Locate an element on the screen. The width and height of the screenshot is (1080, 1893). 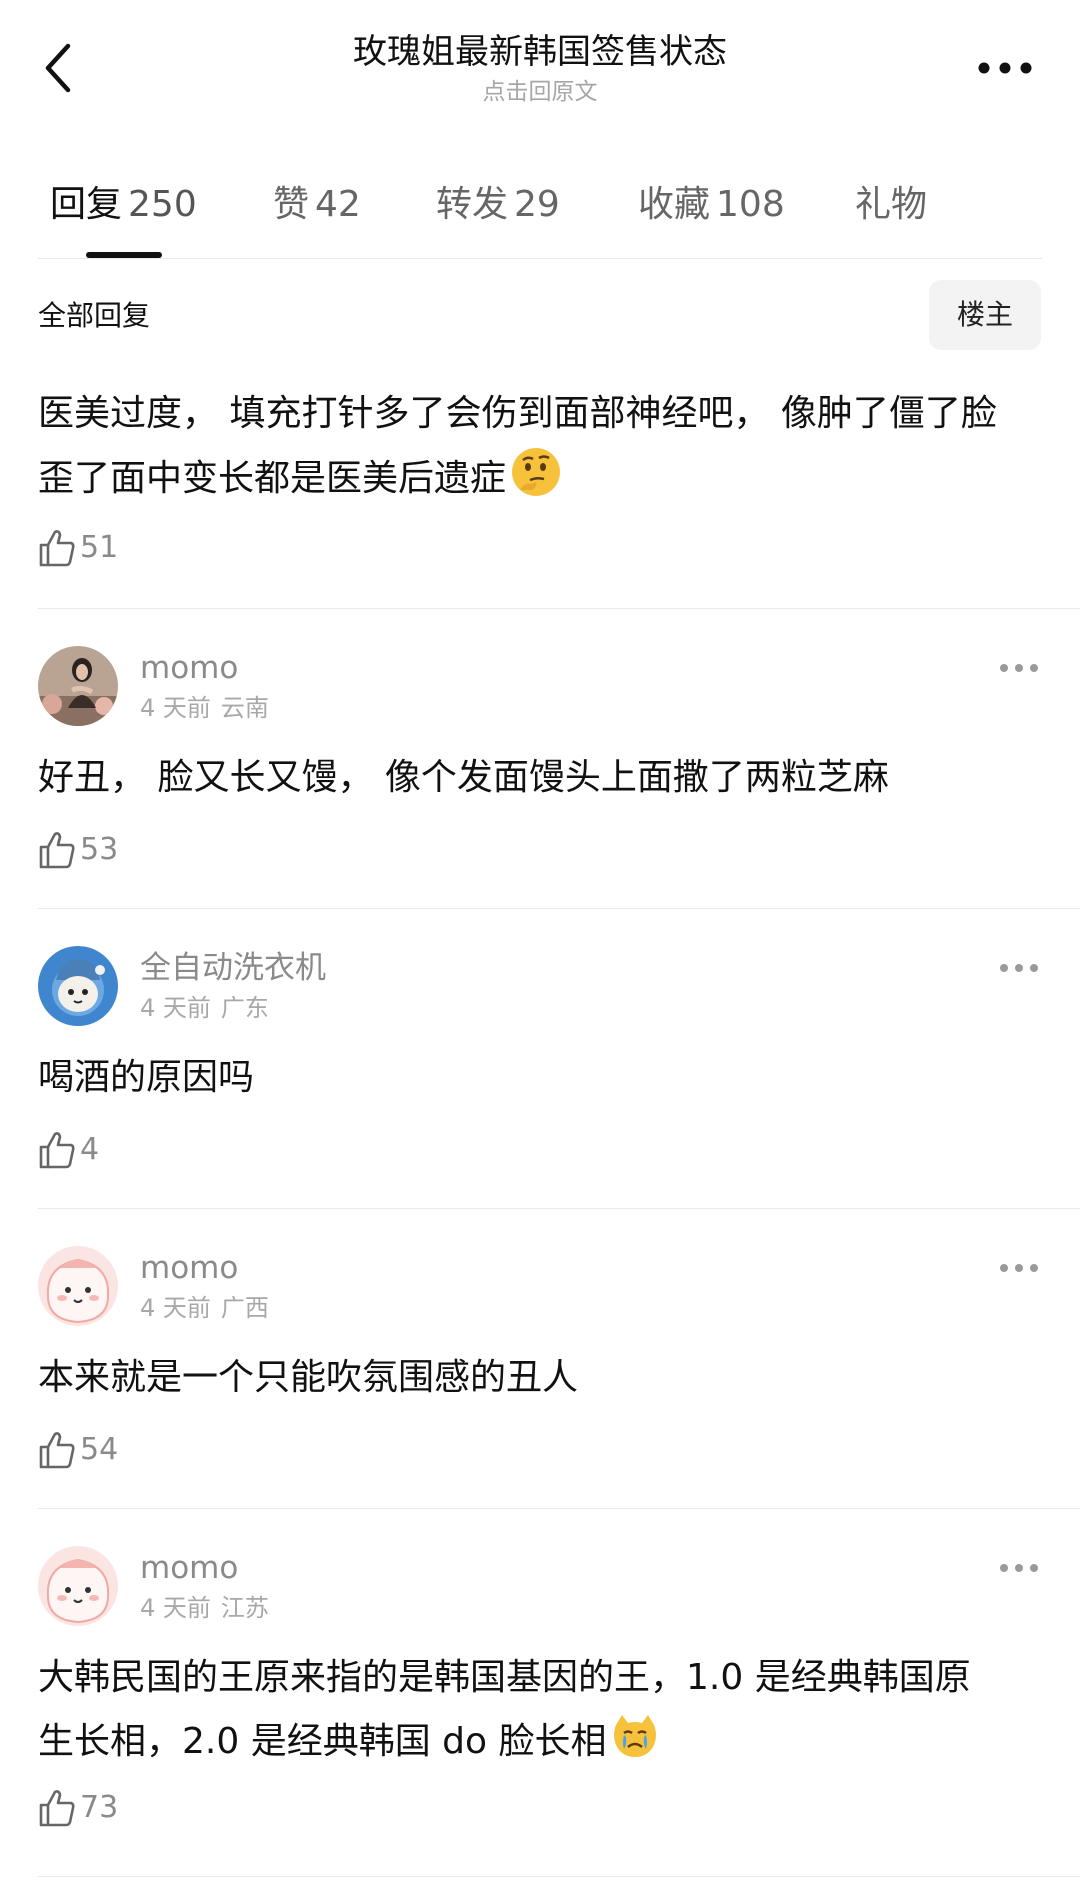
like-count: 73 is located at coordinates (99, 1807).